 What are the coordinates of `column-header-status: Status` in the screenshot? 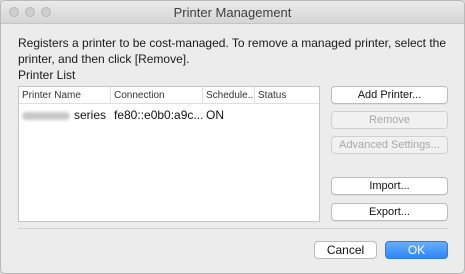 It's located at (287, 95).